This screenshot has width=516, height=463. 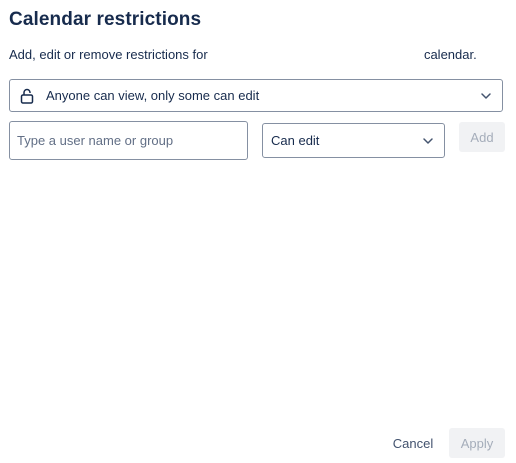 What do you see at coordinates (153, 95) in the screenshot?
I see `access-level-value: Anyone can view, only some can edit` at bounding box center [153, 95].